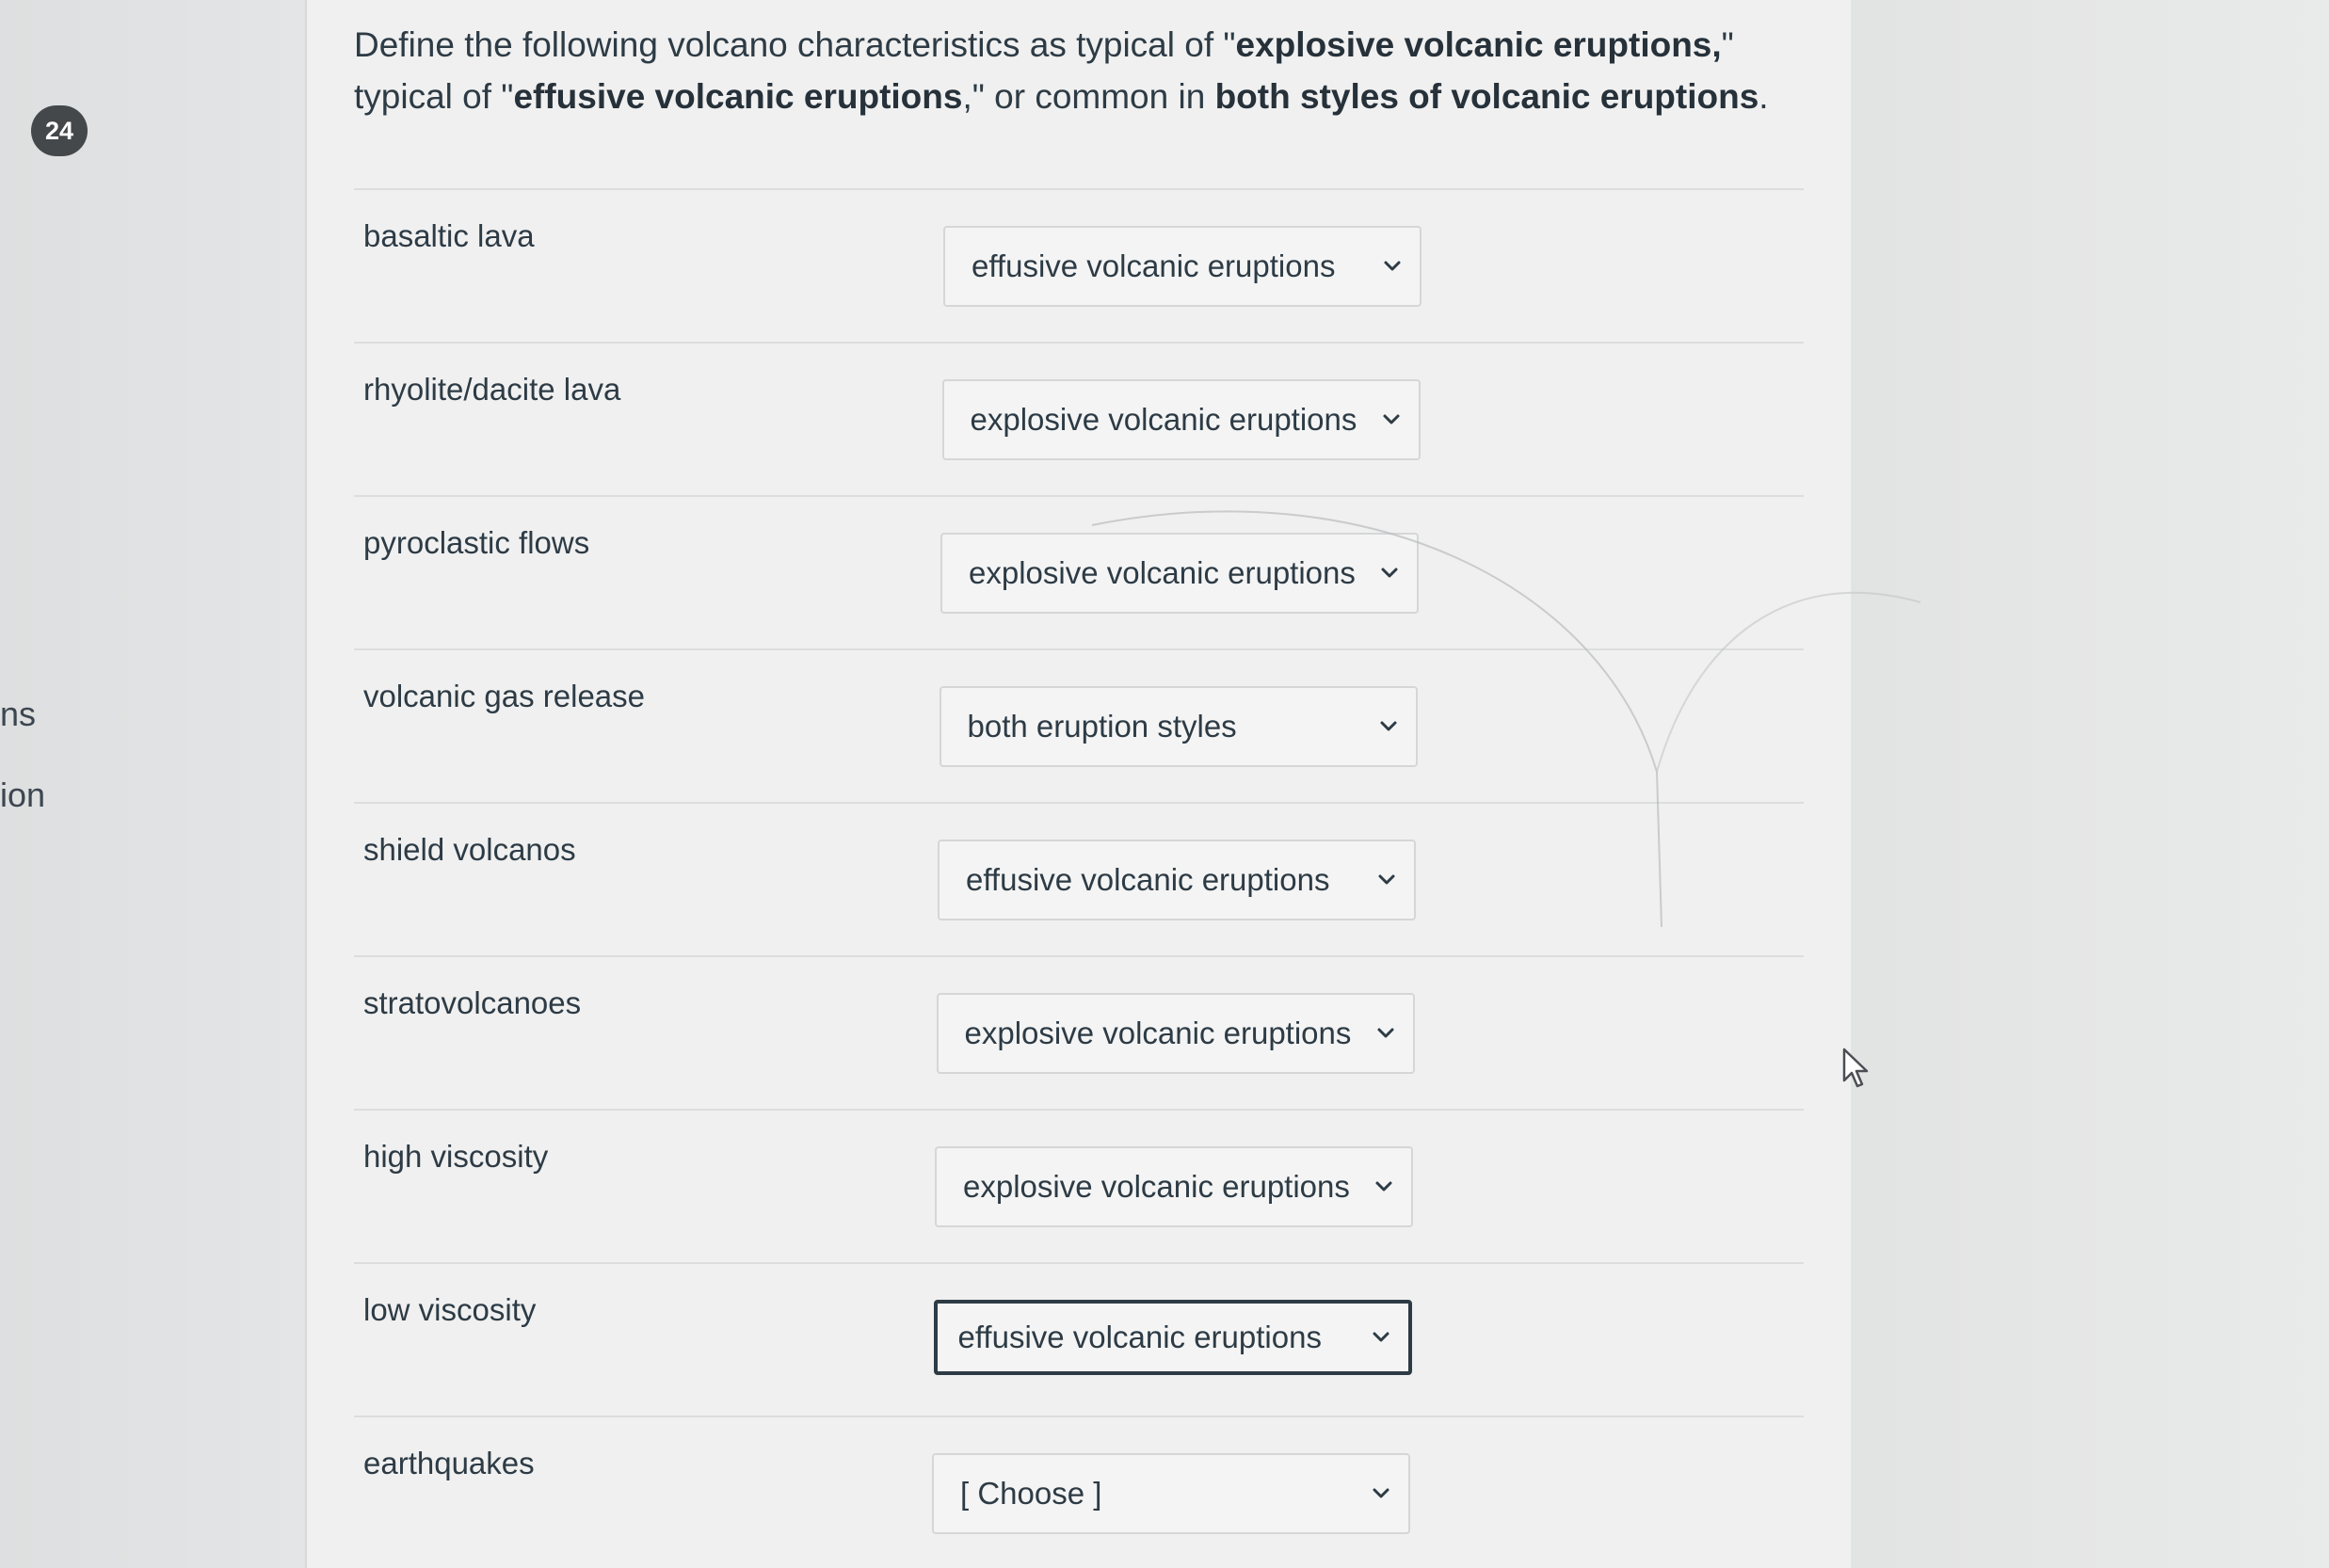 The width and height of the screenshot is (2329, 1568). I want to click on row-label: pyroclastic flows, so click(476, 542).